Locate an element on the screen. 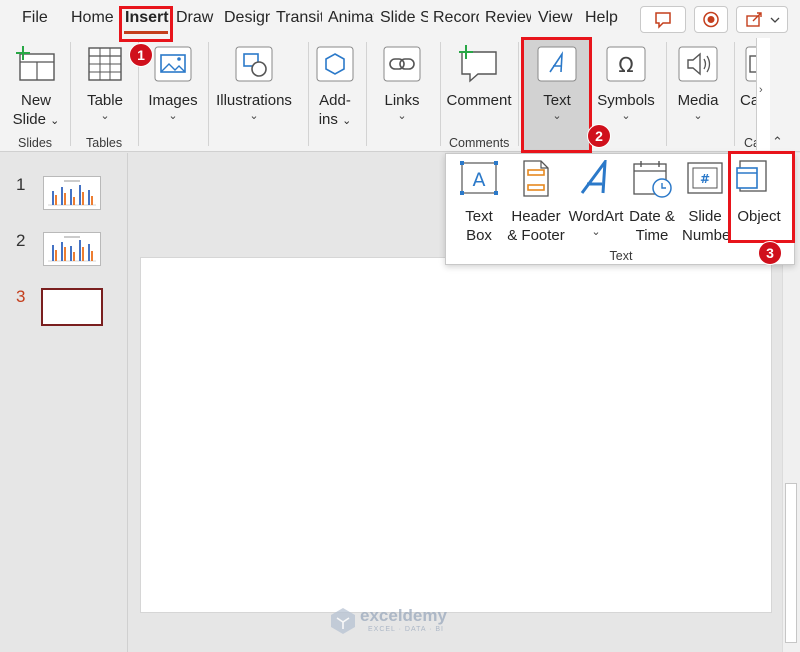  links-label: Links is located at coordinates (402, 100).